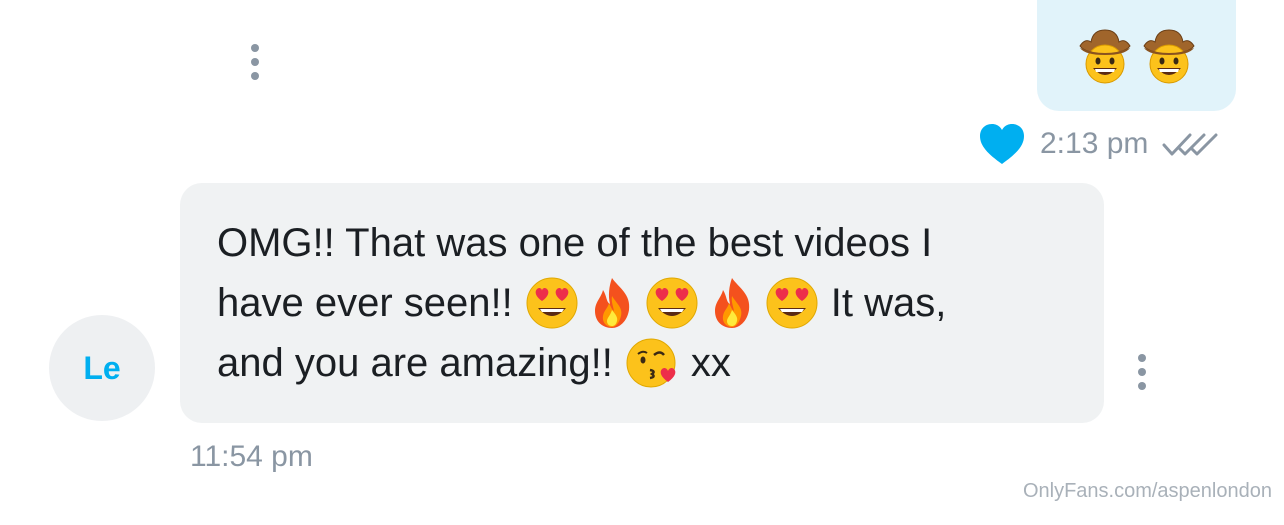  I want to click on message-text: OMG!! That was one of the best videos I, so click(575, 243).